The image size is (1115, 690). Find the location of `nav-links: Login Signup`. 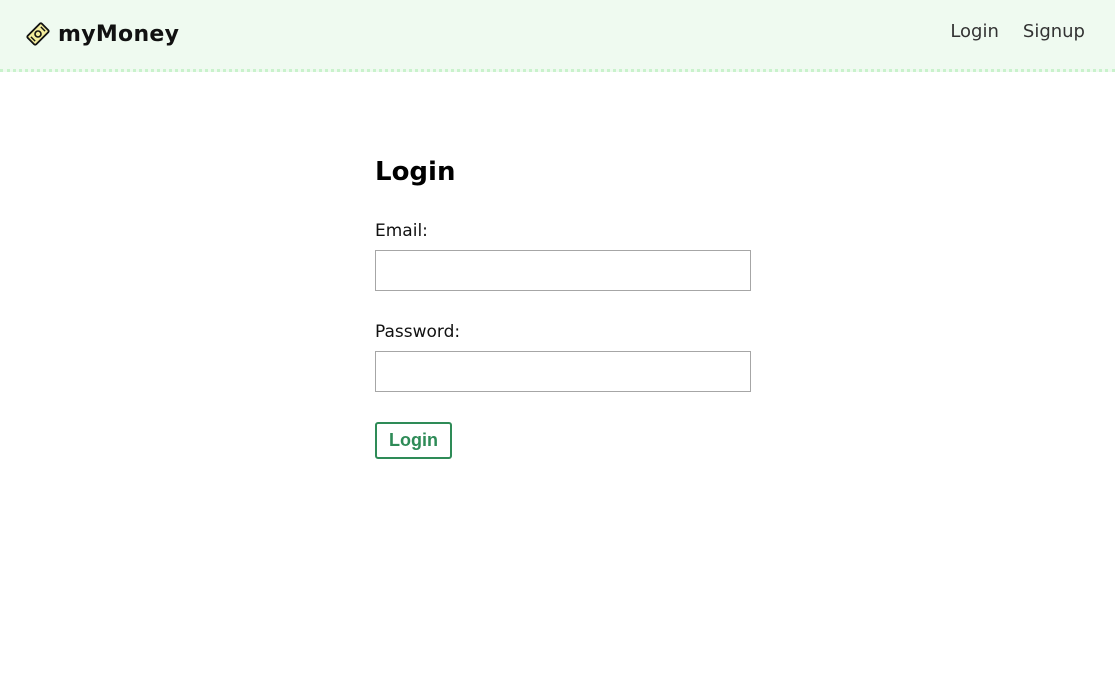

nav-links: Login Signup is located at coordinates (1017, 31).